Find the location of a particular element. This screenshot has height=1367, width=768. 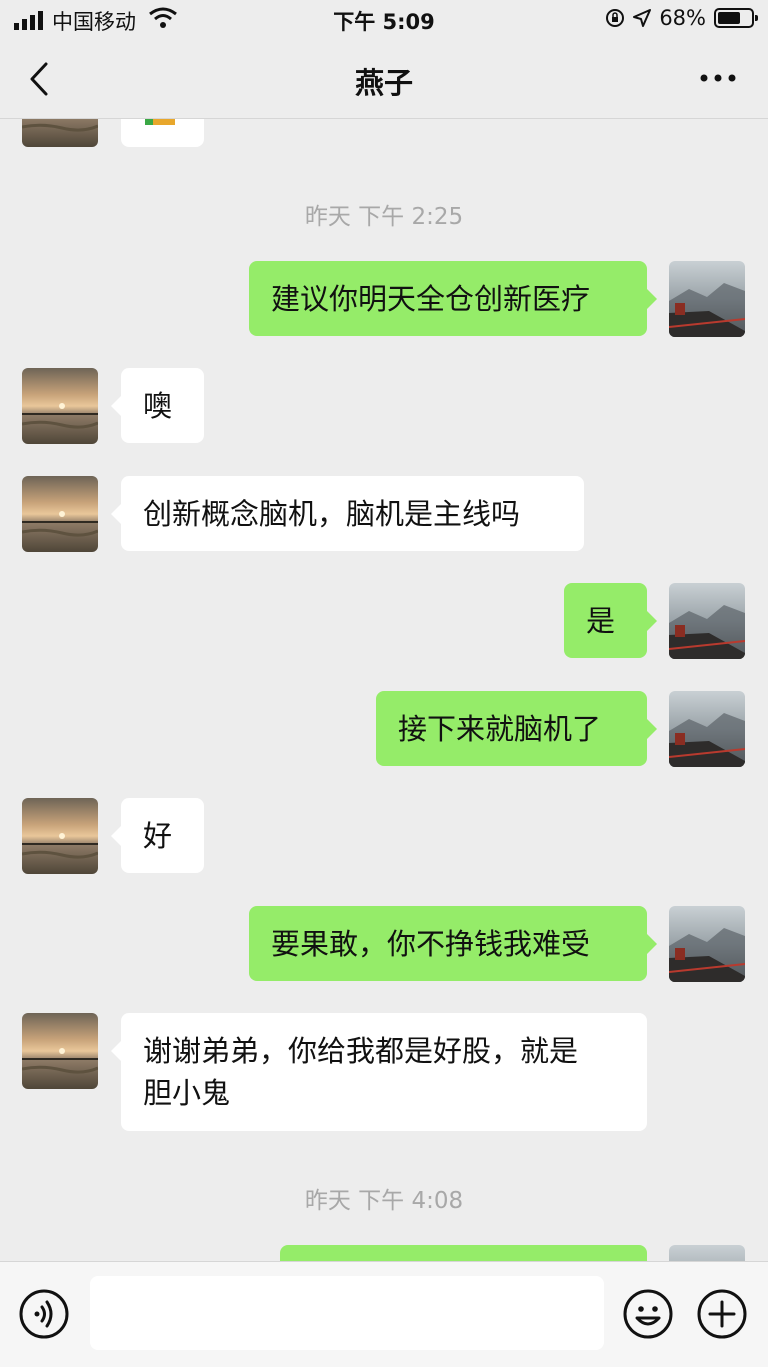

chat-title: 燕子 is located at coordinates (383, 83).